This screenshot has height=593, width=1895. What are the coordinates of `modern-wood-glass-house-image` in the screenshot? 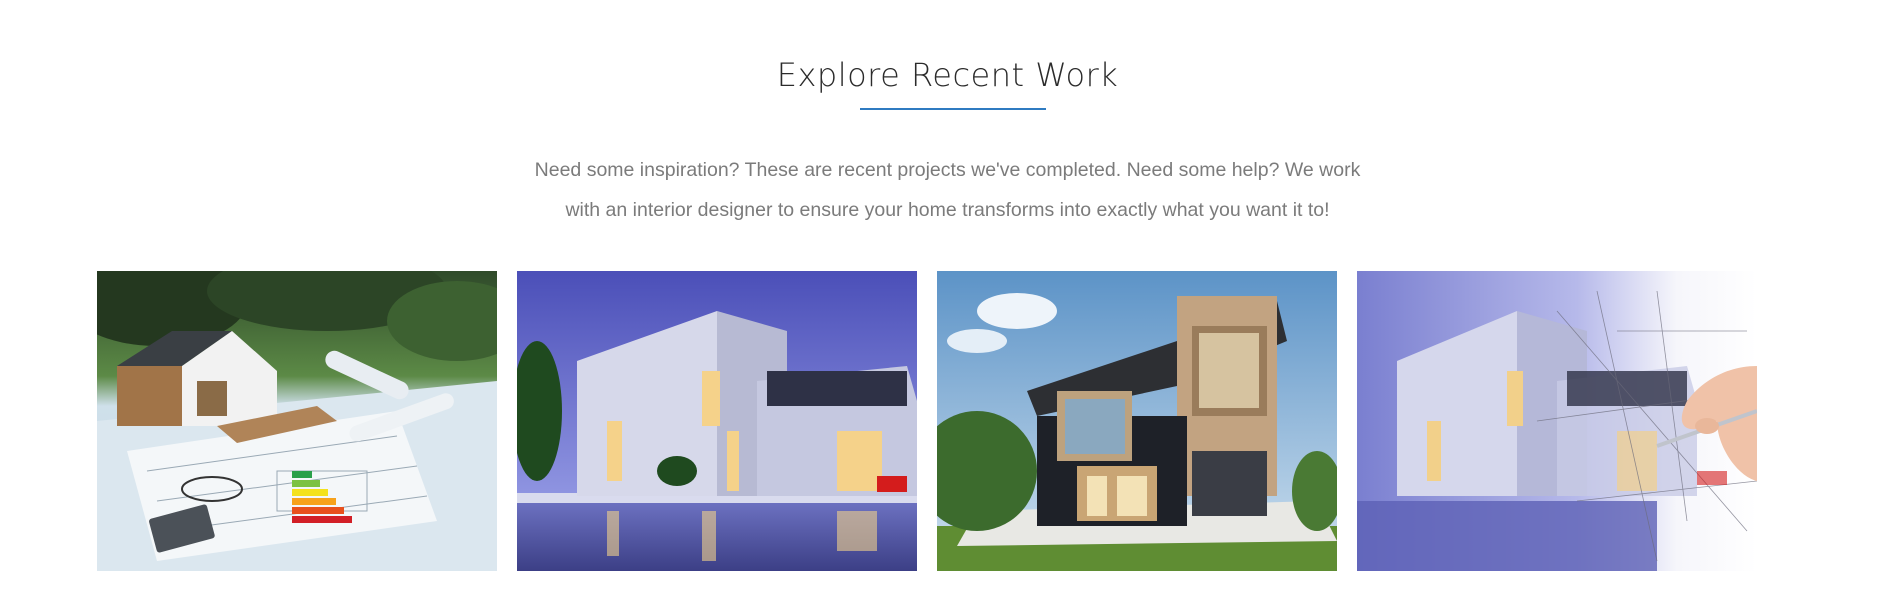 It's located at (1137, 421).